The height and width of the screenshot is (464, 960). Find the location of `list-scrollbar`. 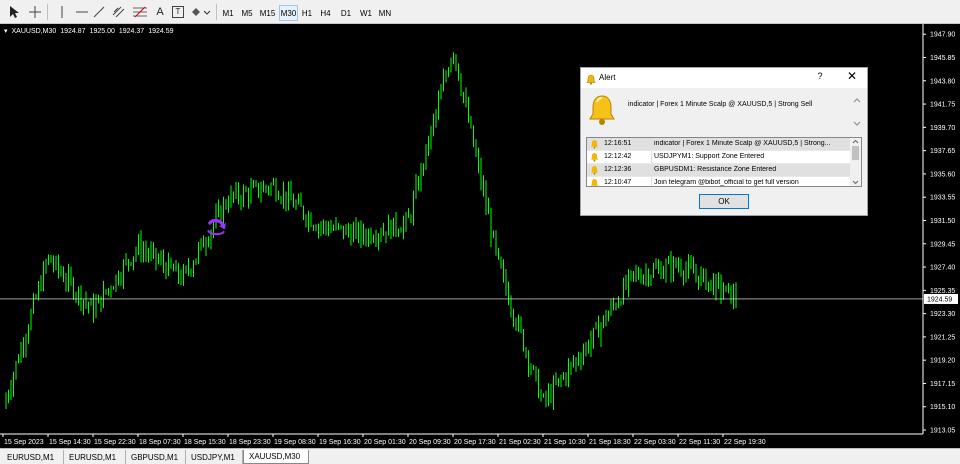

list-scrollbar is located at coordinates (855, 162).